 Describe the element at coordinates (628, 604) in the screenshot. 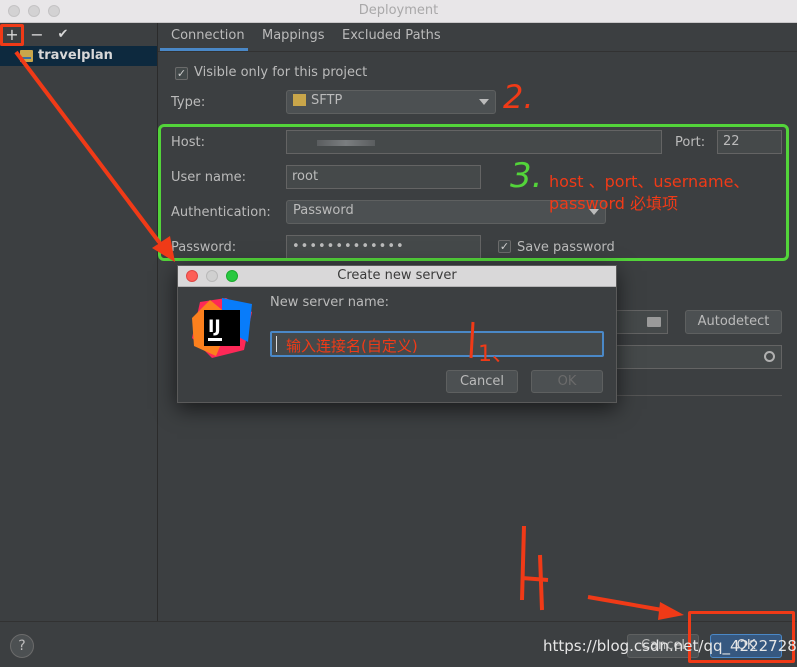

I see `arrow-to-ok` at that location.